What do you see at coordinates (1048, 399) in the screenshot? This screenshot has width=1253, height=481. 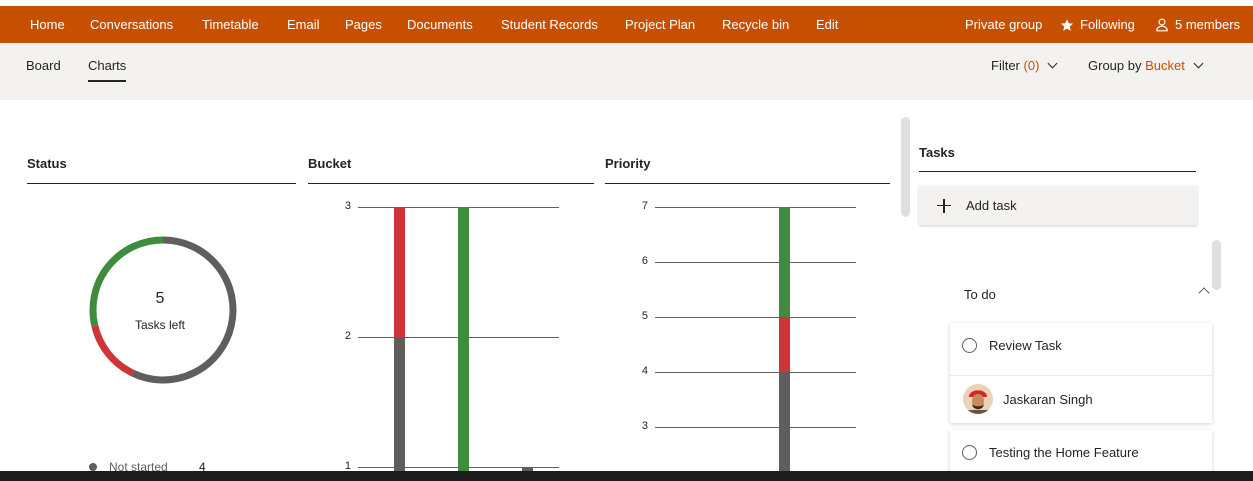 I see `assignee-name: Jaskaran Singh` at bounding box center [1048, 399].